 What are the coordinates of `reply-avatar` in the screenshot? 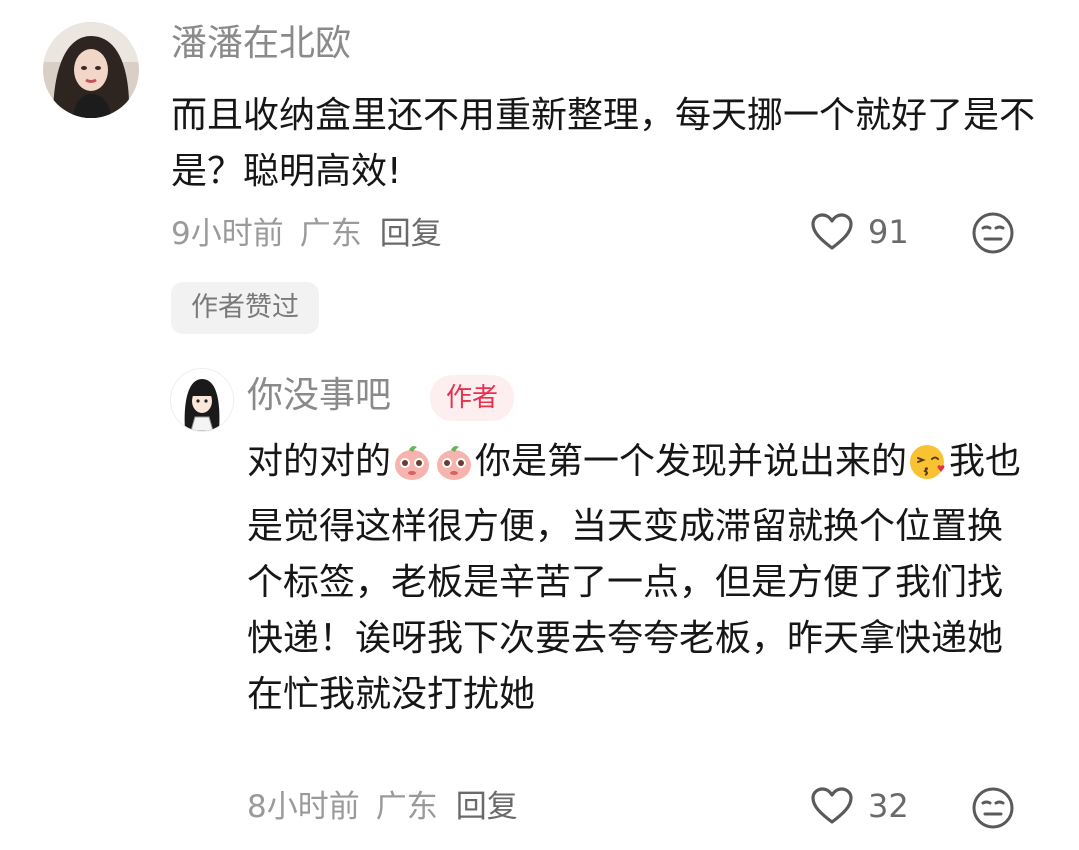 It's located at (202, 400).